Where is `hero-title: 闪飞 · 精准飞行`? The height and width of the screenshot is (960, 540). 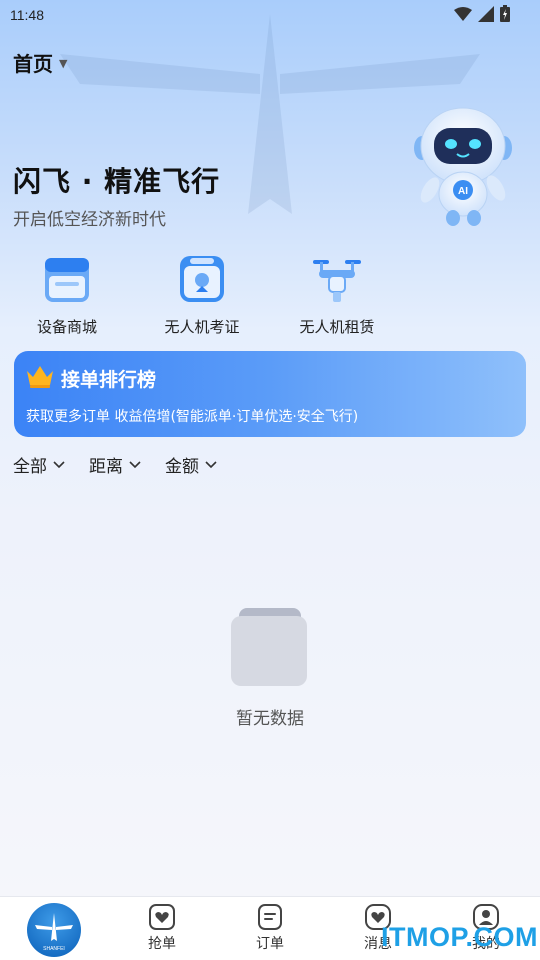
hero-title: 闪飞 · 精准飞行 is located at coordinates (117, 181).